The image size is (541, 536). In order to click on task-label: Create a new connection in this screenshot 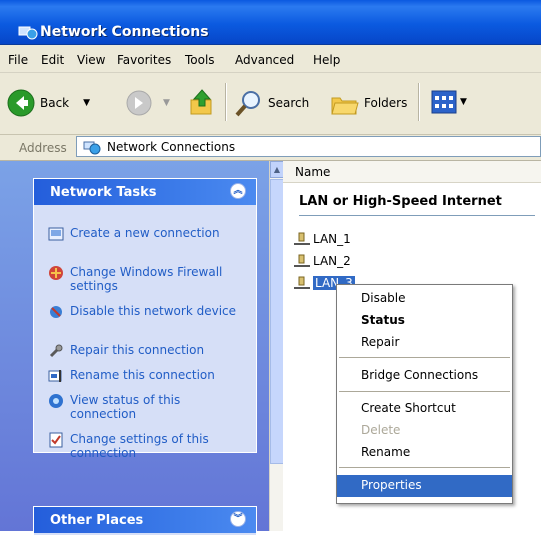, I will do `click(145, 233)`.